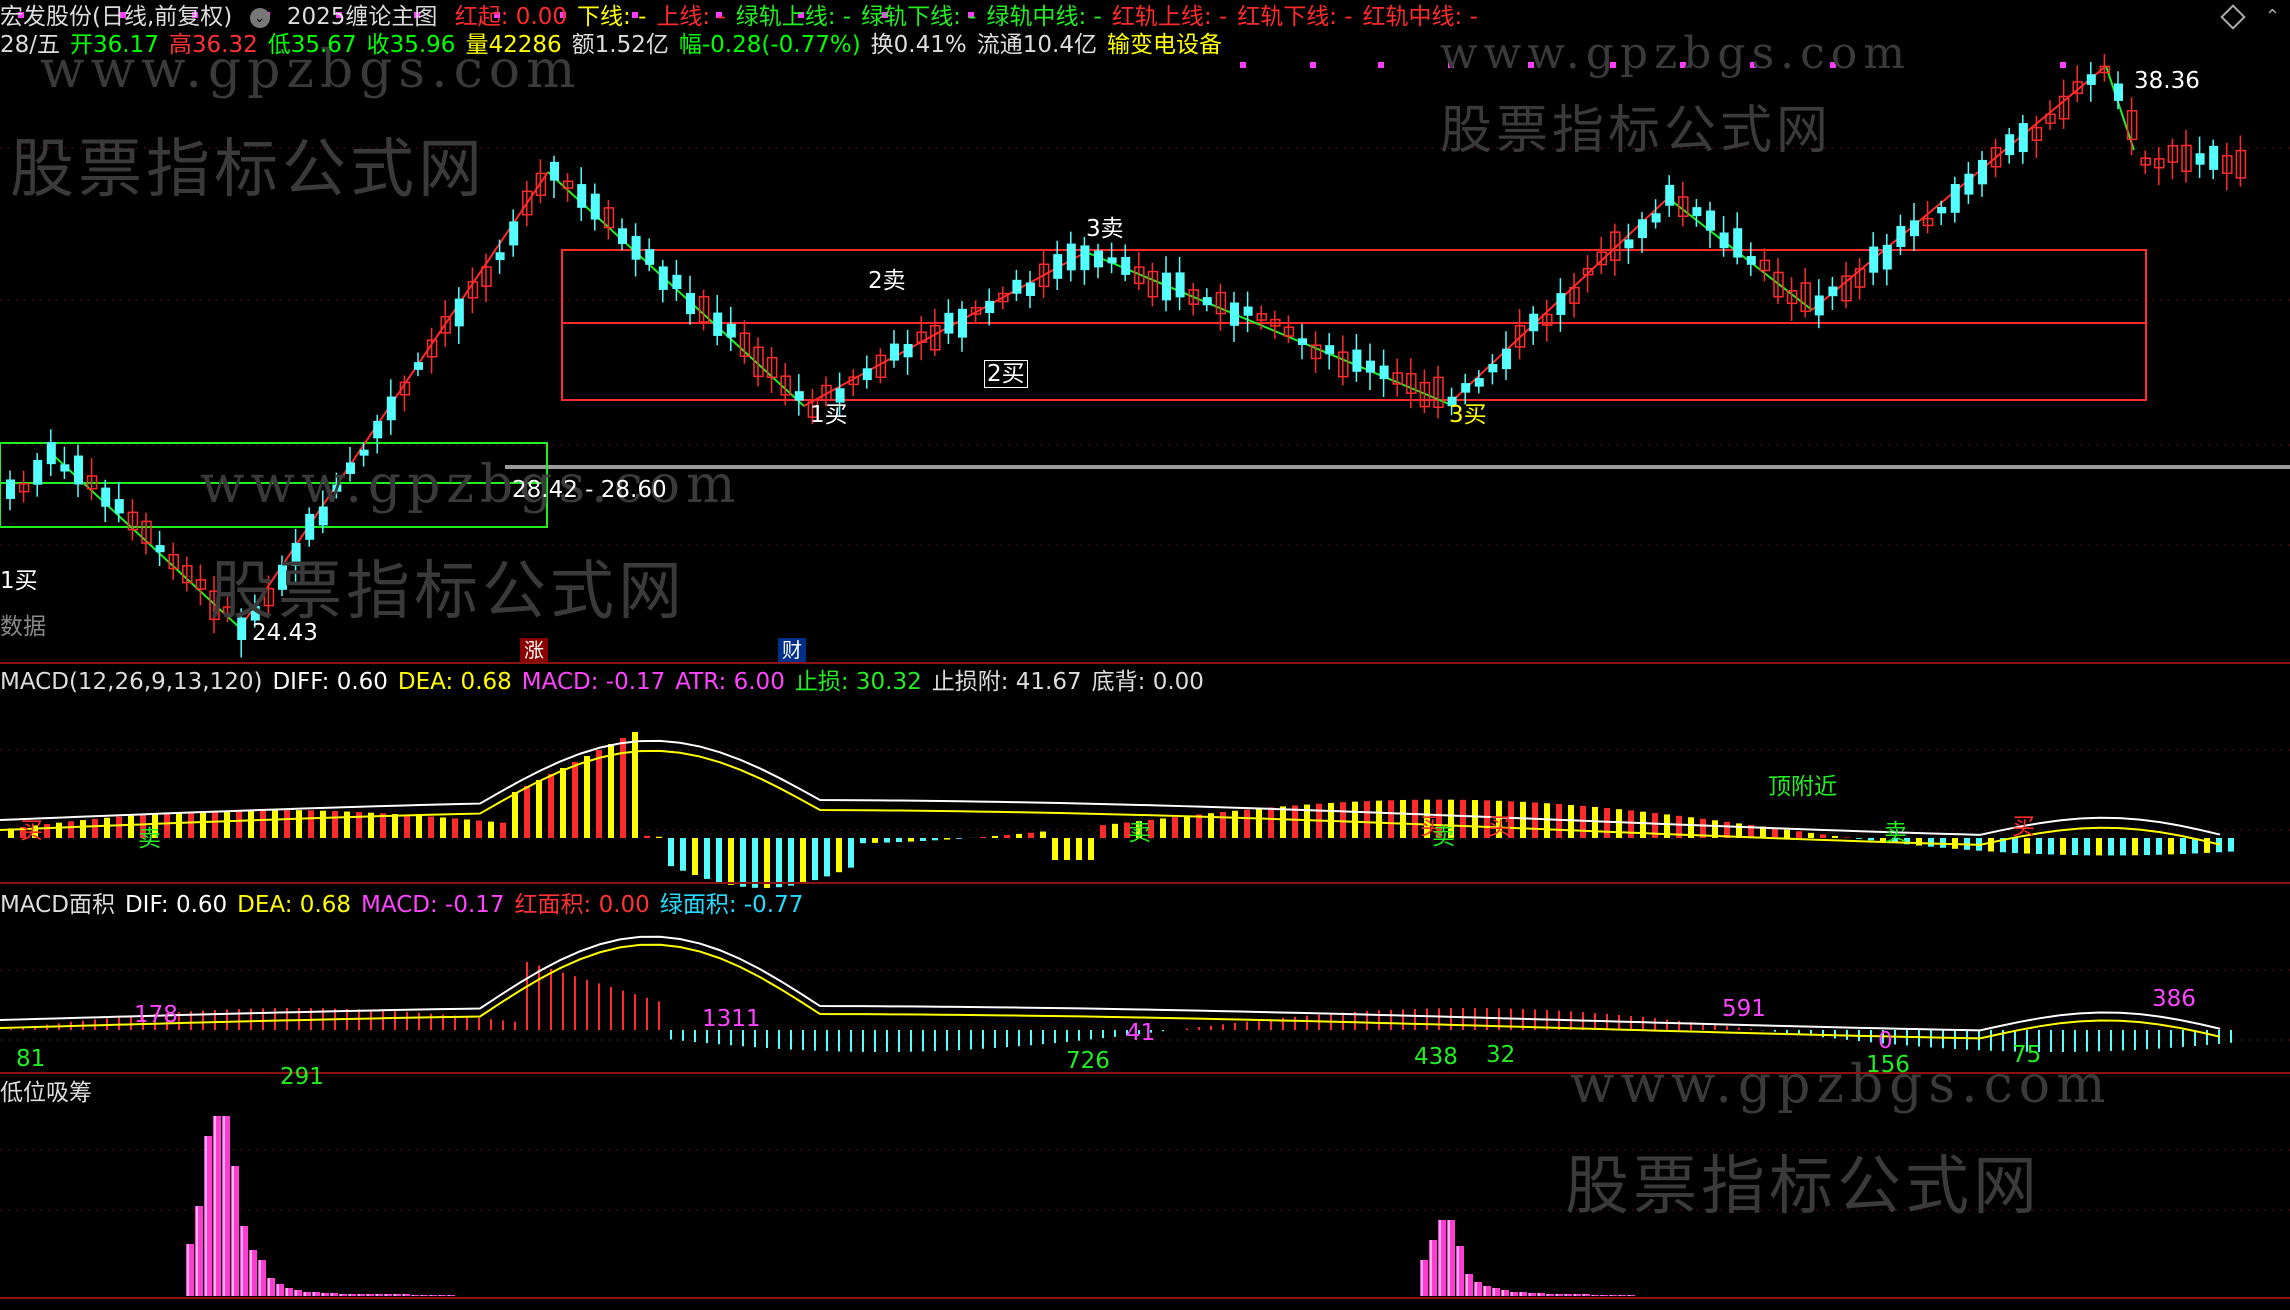 The image size is (2290, 1310). I want to click on watermark-cn: 股票指标公式网, so click(248, 170).